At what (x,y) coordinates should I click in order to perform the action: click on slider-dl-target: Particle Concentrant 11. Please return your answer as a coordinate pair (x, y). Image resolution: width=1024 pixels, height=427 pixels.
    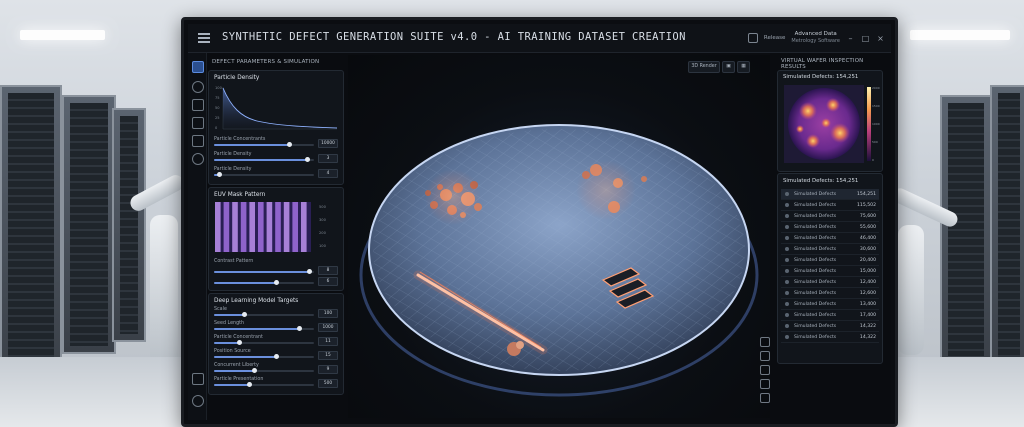
    Looking at the image, I should click on (276, 340).